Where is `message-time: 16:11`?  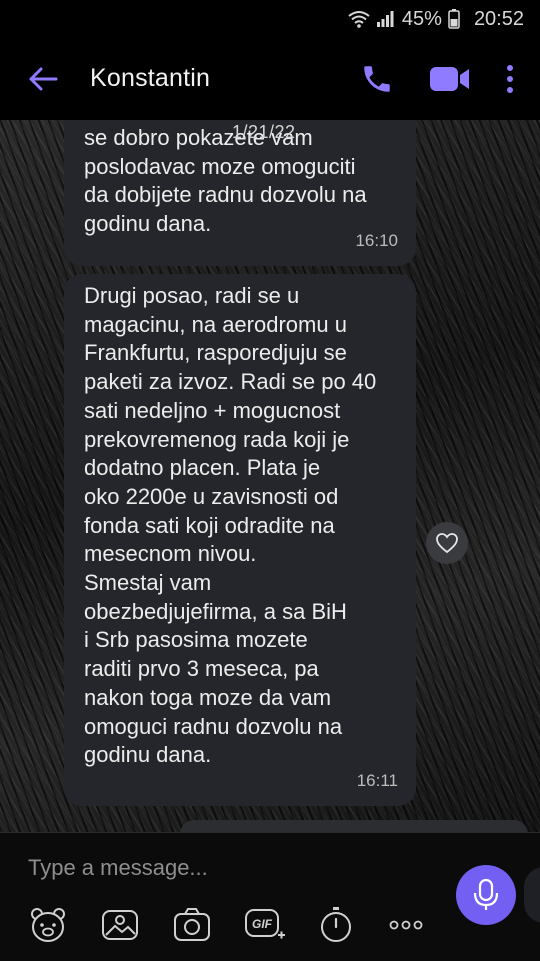 message-time: 16:11 is located at coordinates (377, 781).